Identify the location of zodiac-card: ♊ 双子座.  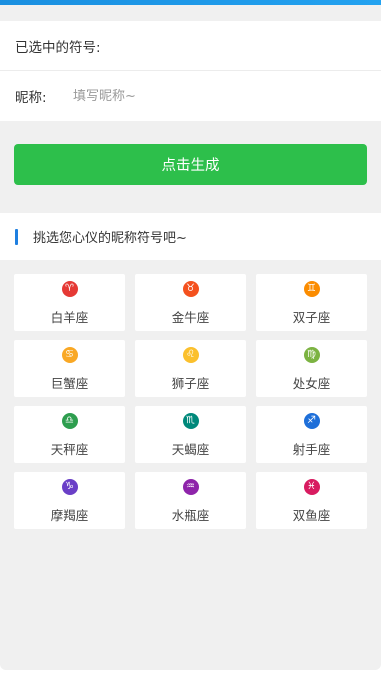
(311, 302).